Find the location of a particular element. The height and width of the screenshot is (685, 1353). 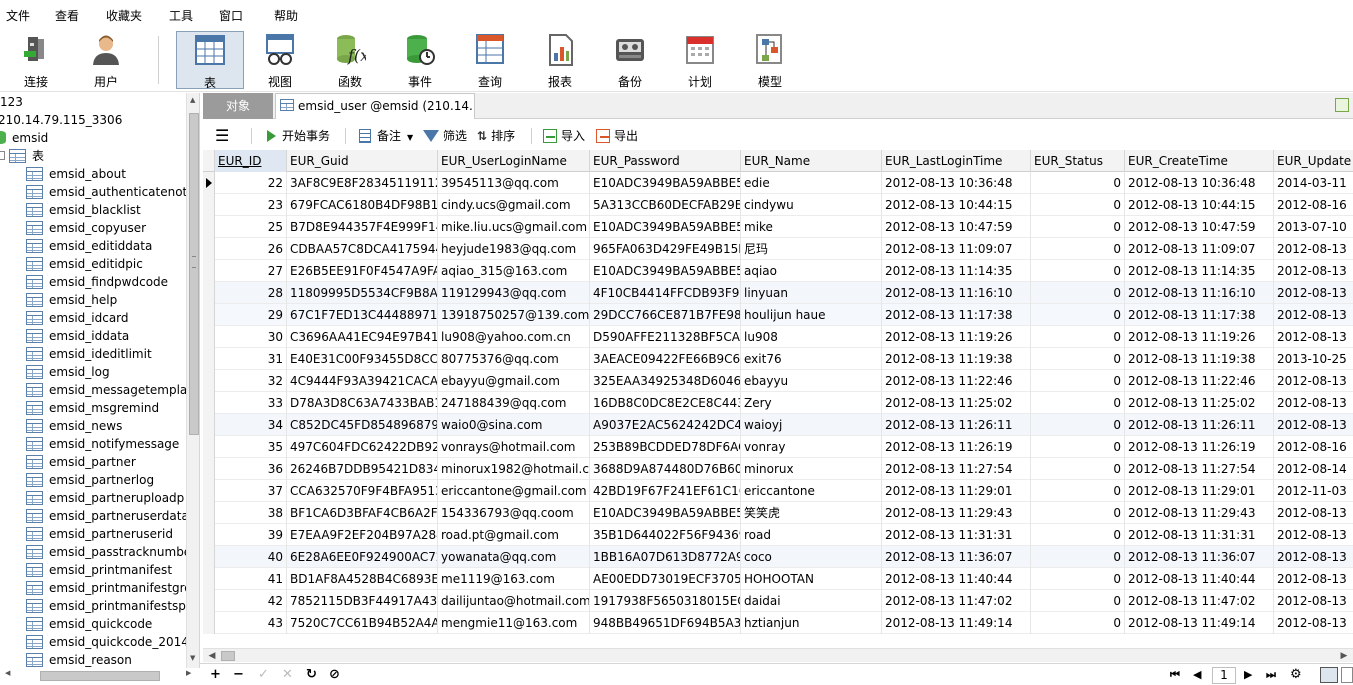

table-cell: 2012-08-13 10:36:48 is located at coordinates (956, 183).